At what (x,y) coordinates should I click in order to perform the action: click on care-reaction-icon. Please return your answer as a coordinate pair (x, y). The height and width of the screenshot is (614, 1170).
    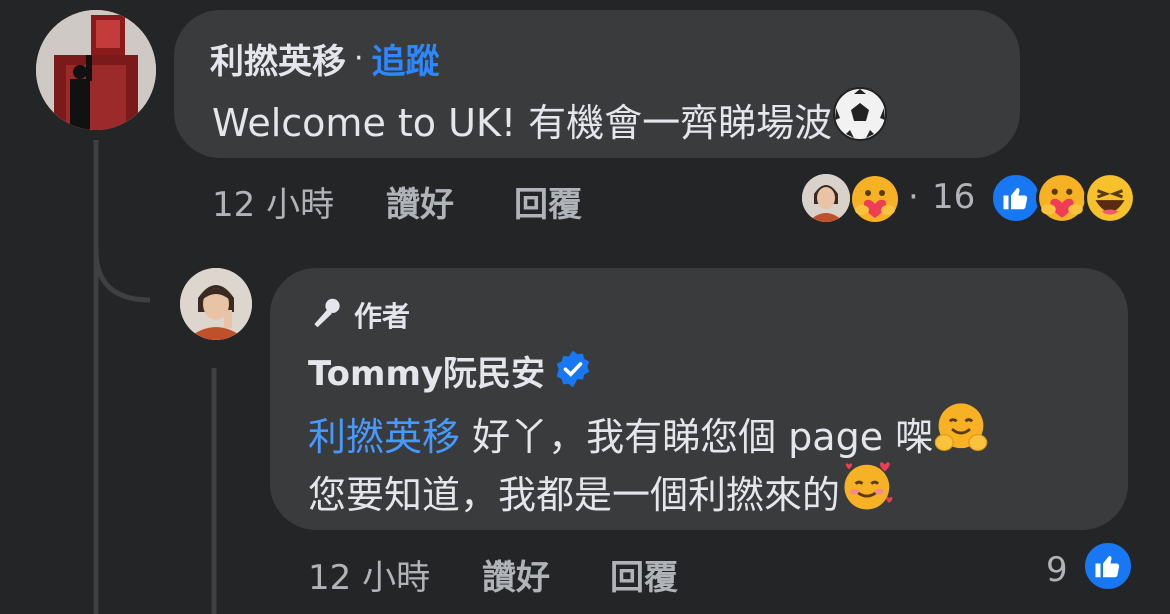
    Looking at the image, I should click on (875, 201).